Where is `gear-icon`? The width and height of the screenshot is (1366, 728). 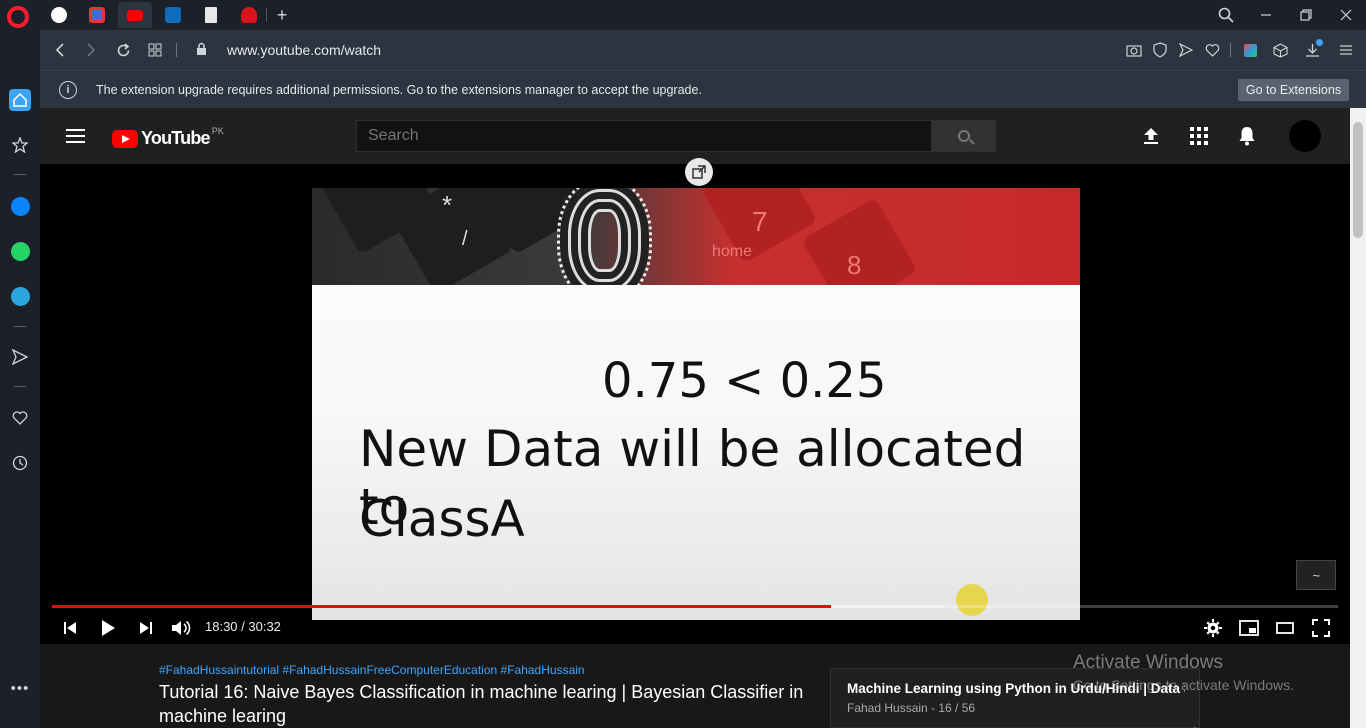
gear-icon is located at coordinates (1213, 628).